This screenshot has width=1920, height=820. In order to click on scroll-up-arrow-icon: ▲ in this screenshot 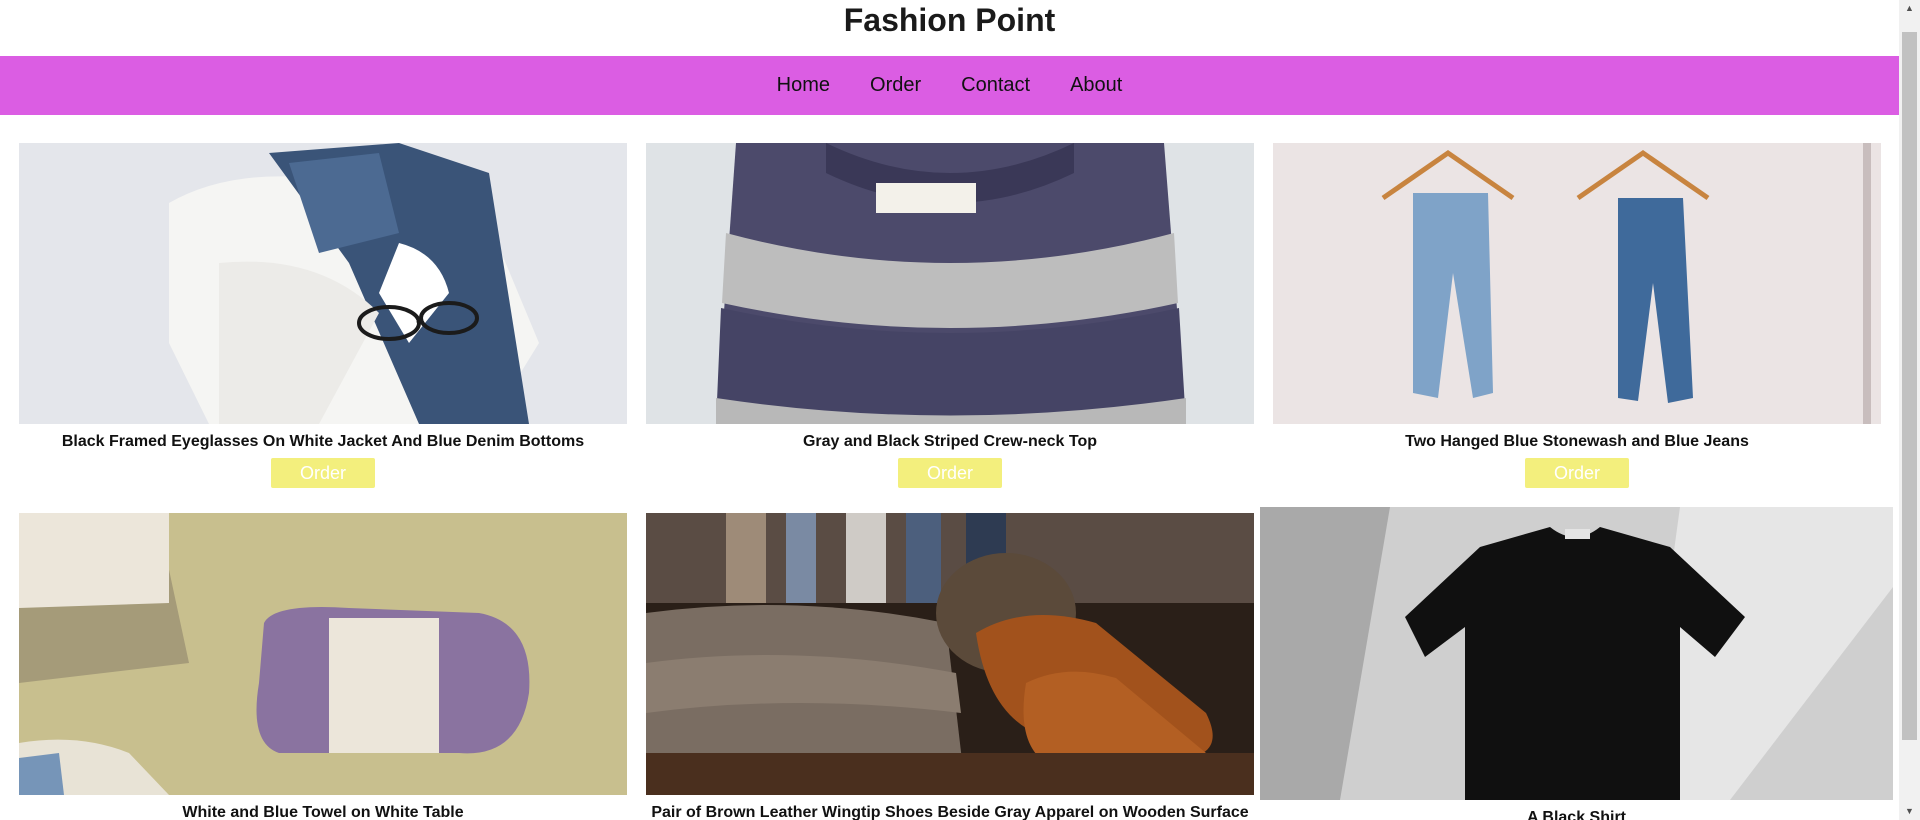, I will do `click(1909, 8)`.